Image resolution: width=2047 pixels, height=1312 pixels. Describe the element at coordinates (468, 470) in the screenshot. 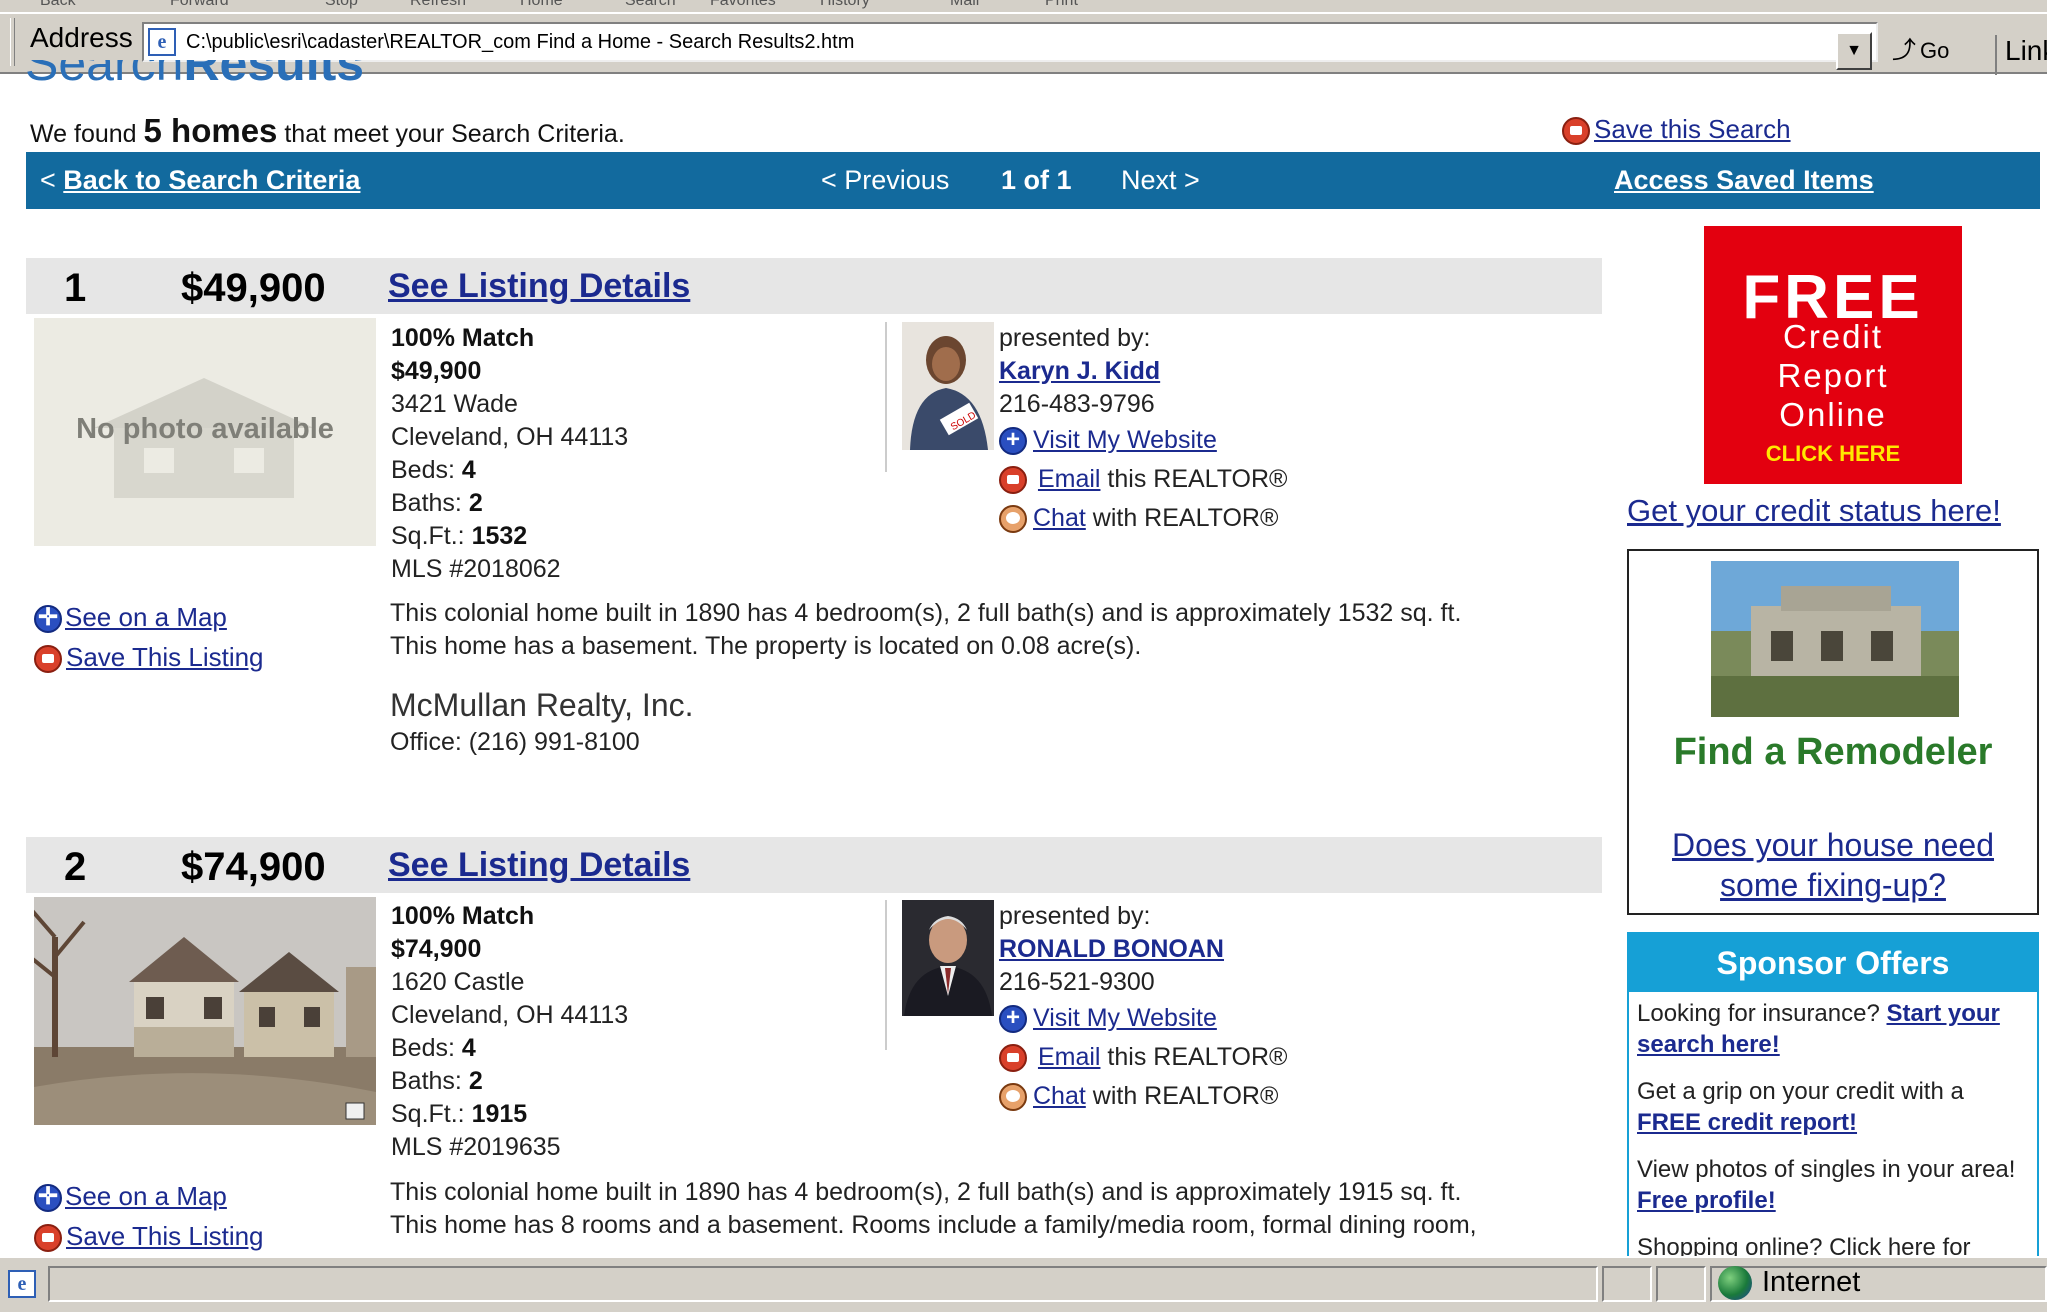

I see `beds-value: 4` at that location.